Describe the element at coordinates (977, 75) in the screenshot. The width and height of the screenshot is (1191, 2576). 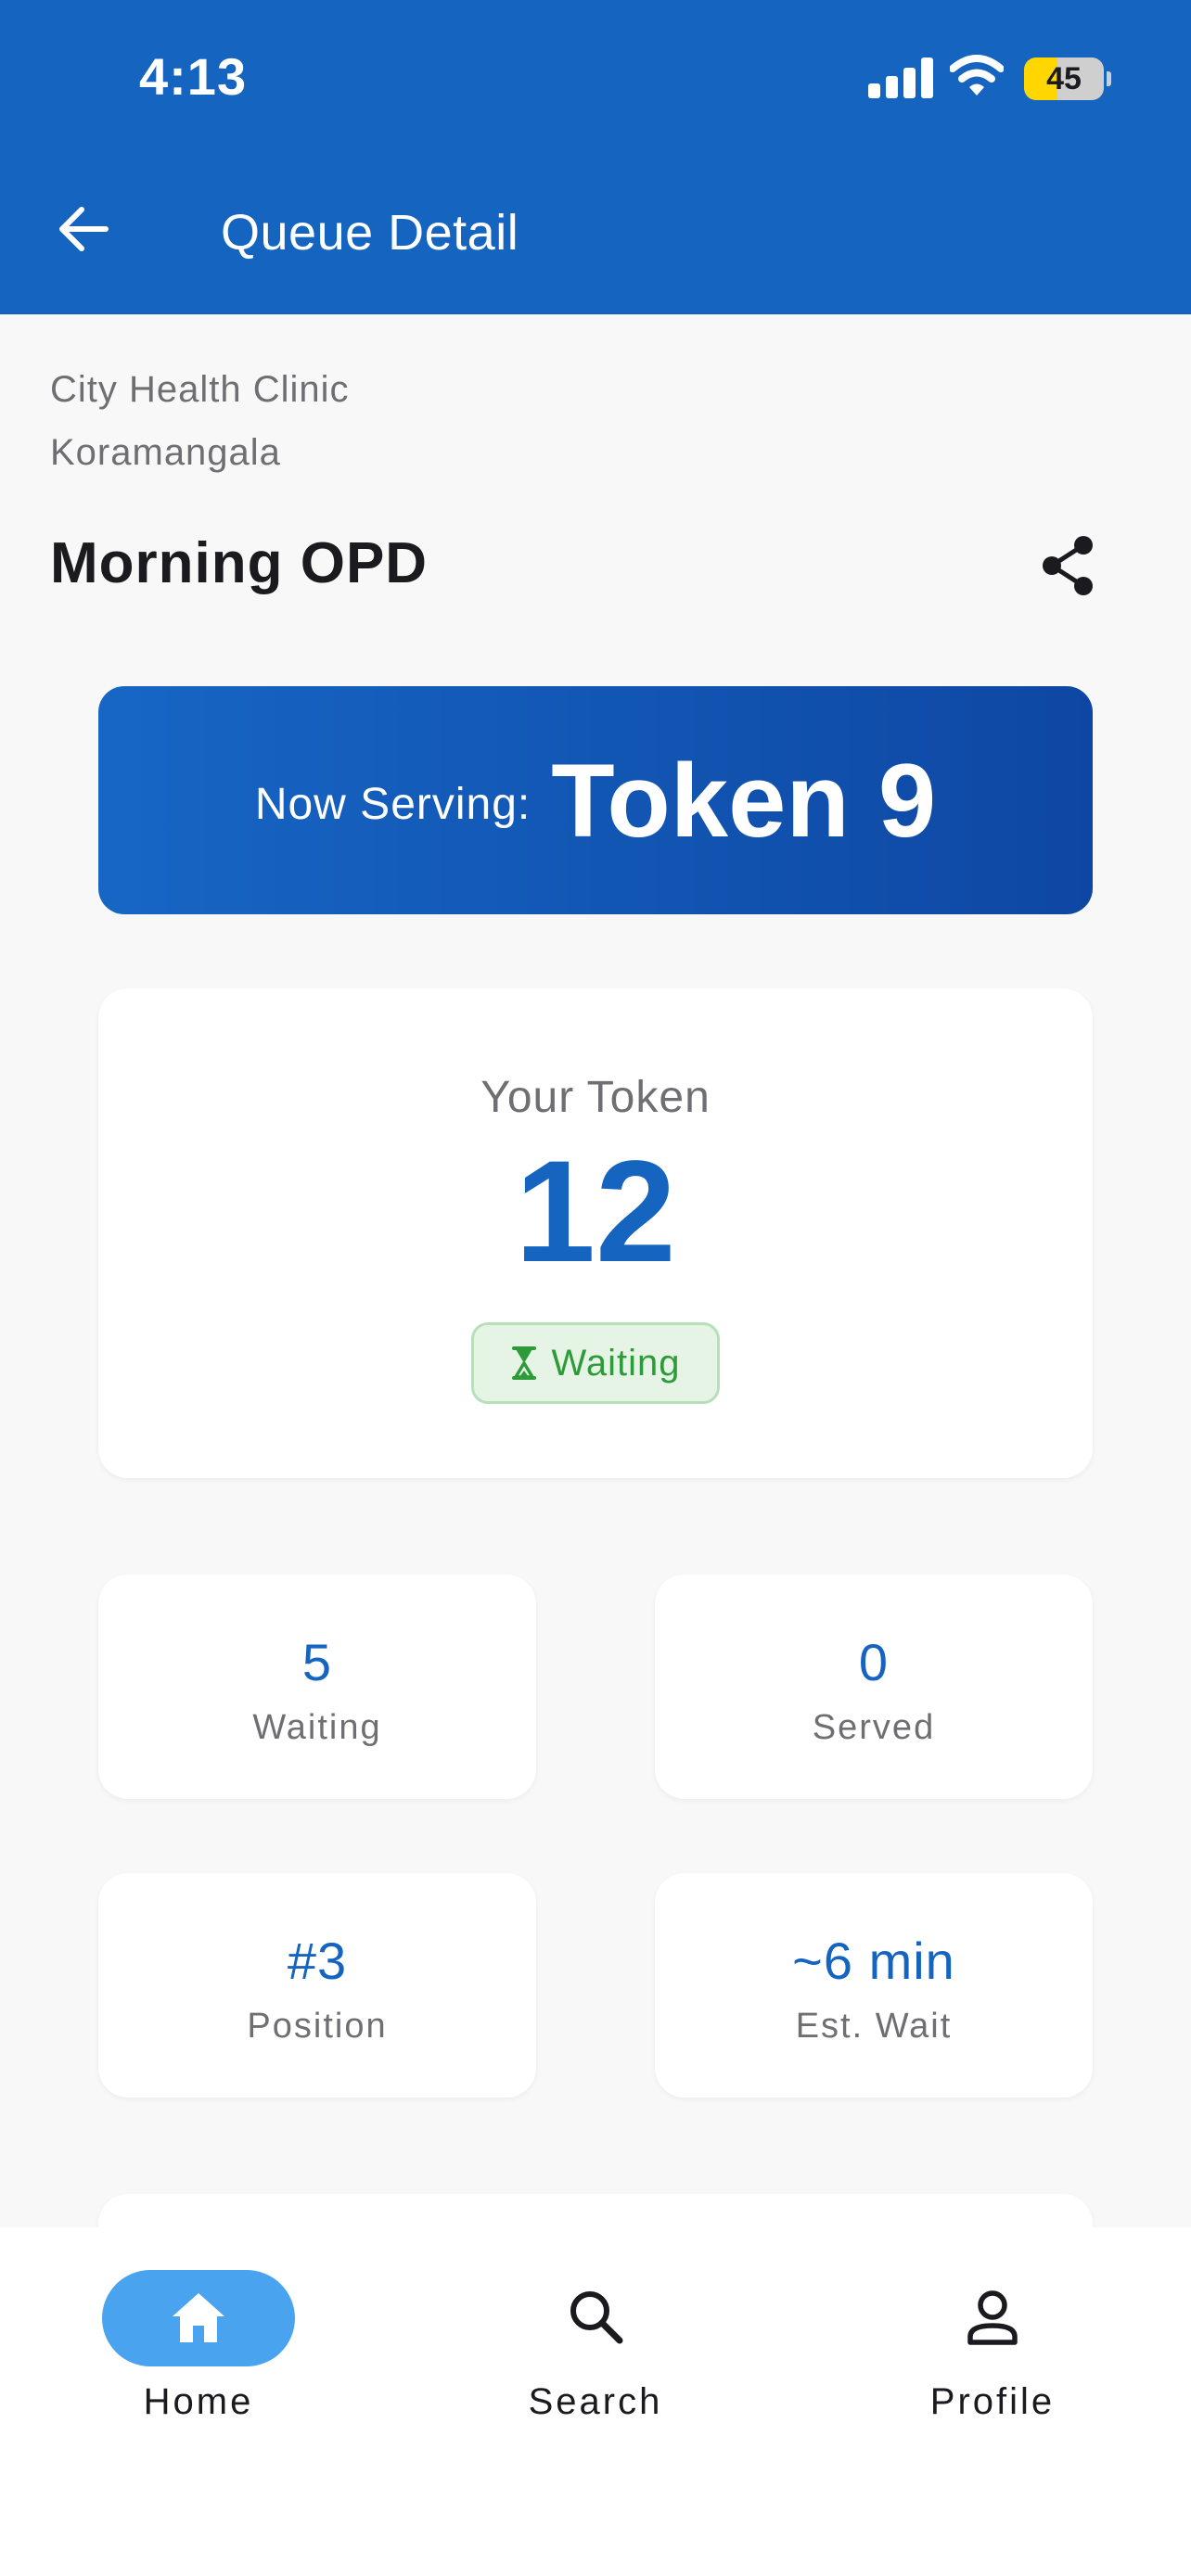
I see `wifi-icon` at that location.